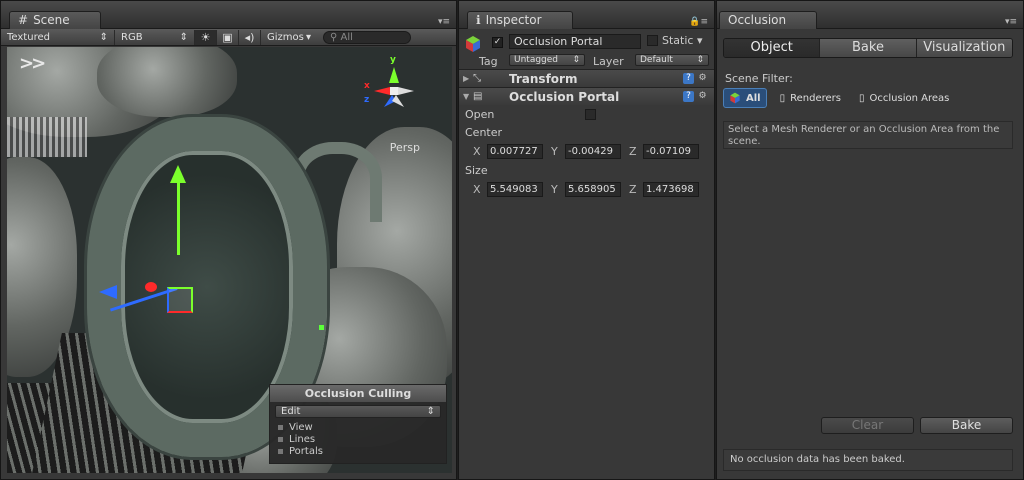  Describe the element at coordinates (478, 96) in the screenshot. I see `script-file-icon: ▤` at that location.